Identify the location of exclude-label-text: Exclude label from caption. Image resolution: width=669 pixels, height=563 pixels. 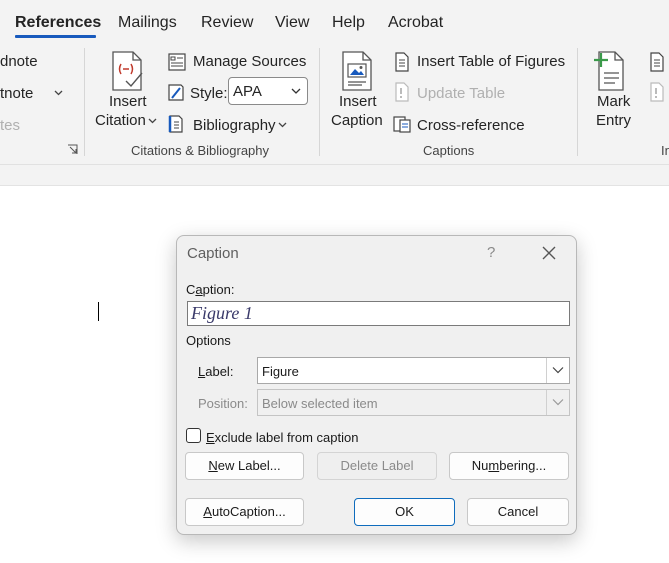
(282, 437).